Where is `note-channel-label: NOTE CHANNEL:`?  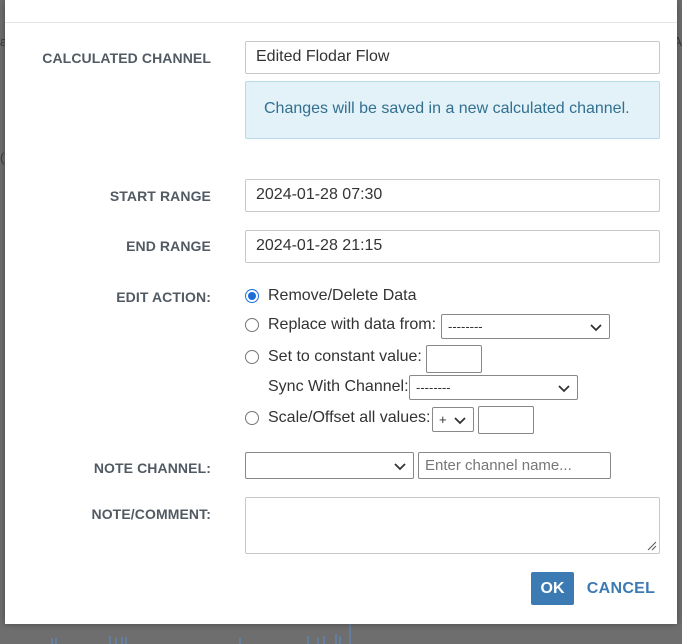 note-channel-label: NOTE CHANNEL: is located at coordinates (152, 468).